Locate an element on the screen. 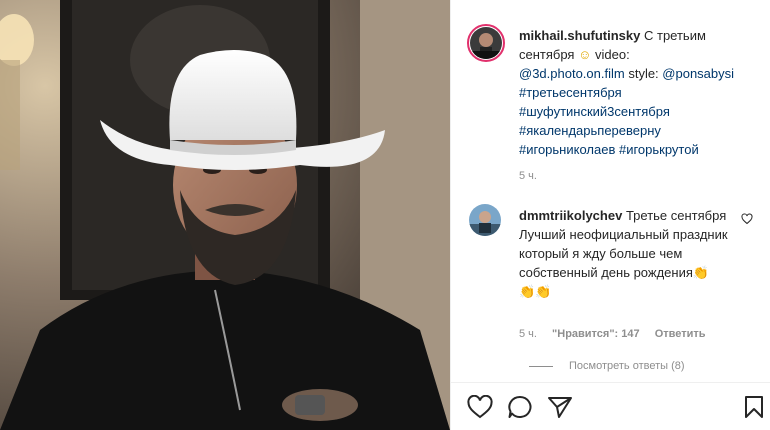 Image resolution: width=770 pixels, height=430 pixels. video-handle-link: @3d.photo.on.film is located at coordinates (572, 73).